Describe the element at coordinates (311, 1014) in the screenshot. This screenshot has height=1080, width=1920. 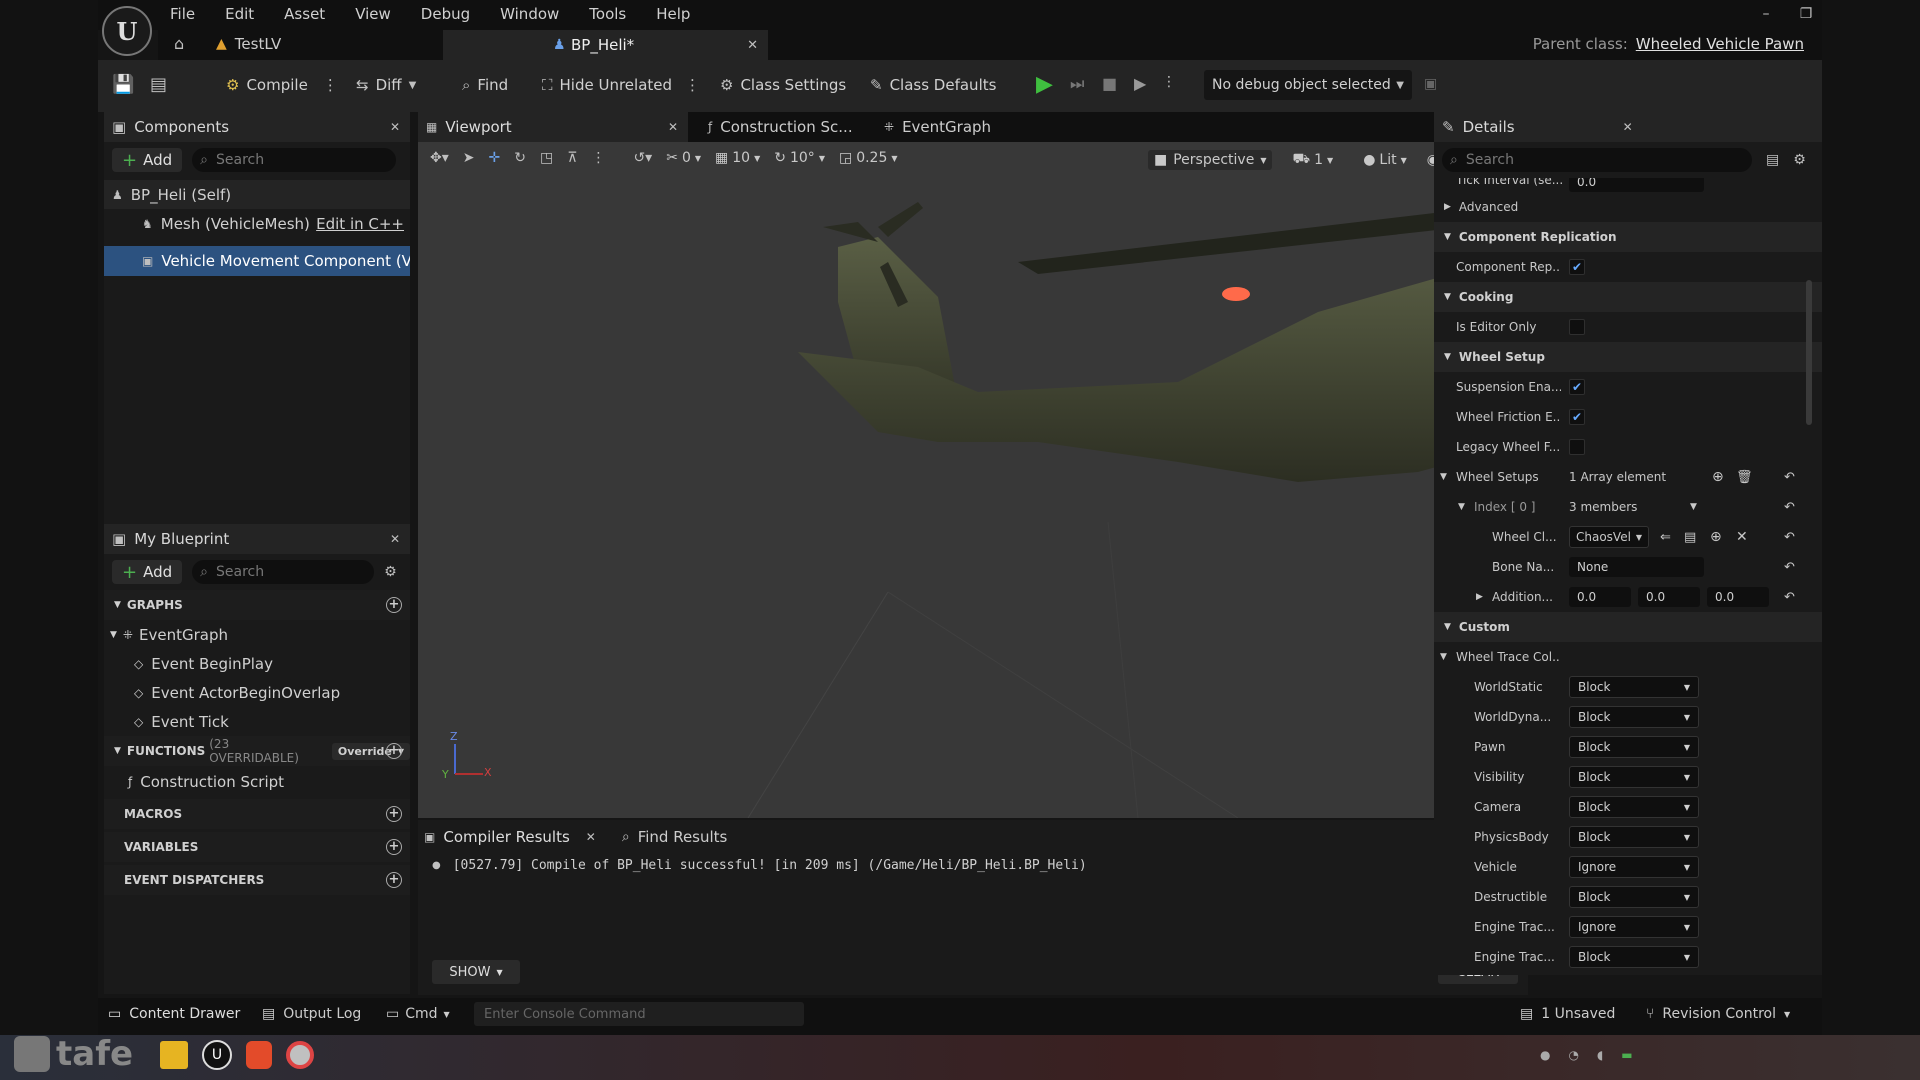
I see `output-log-button: ▤ Output Log` at that location.